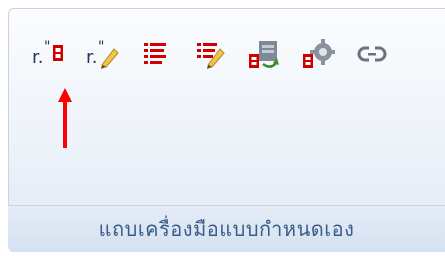 This screenshot has width=445, height=256. I want to click on link-icon, so click(372, 54).